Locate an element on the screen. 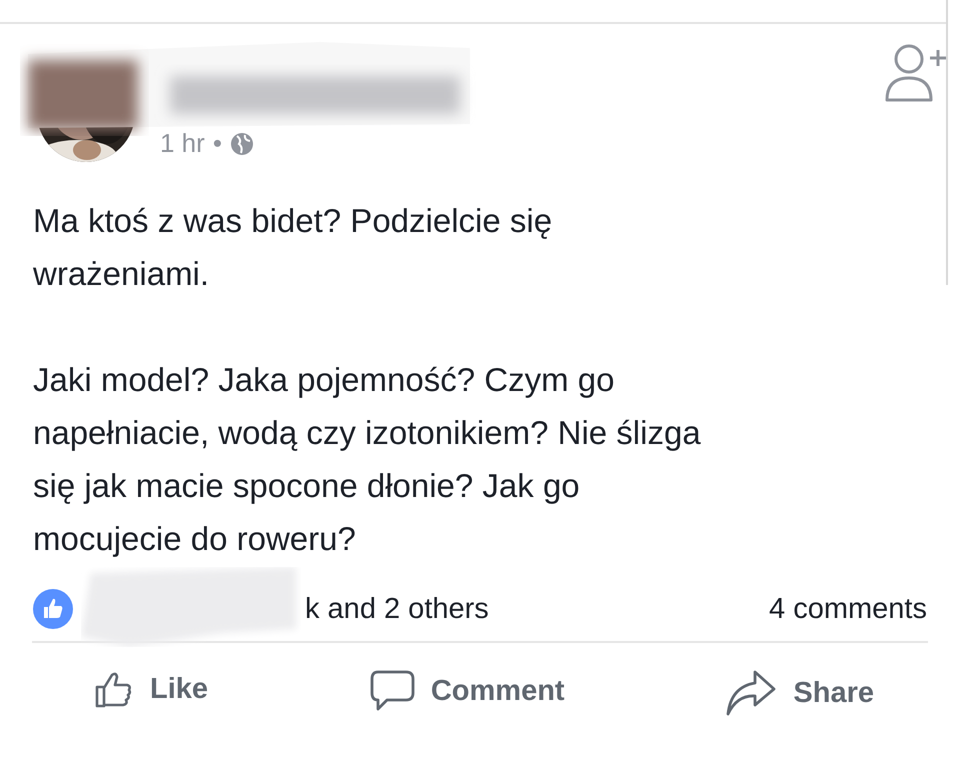  add-friend-icon is located at coordinates (916, 73).